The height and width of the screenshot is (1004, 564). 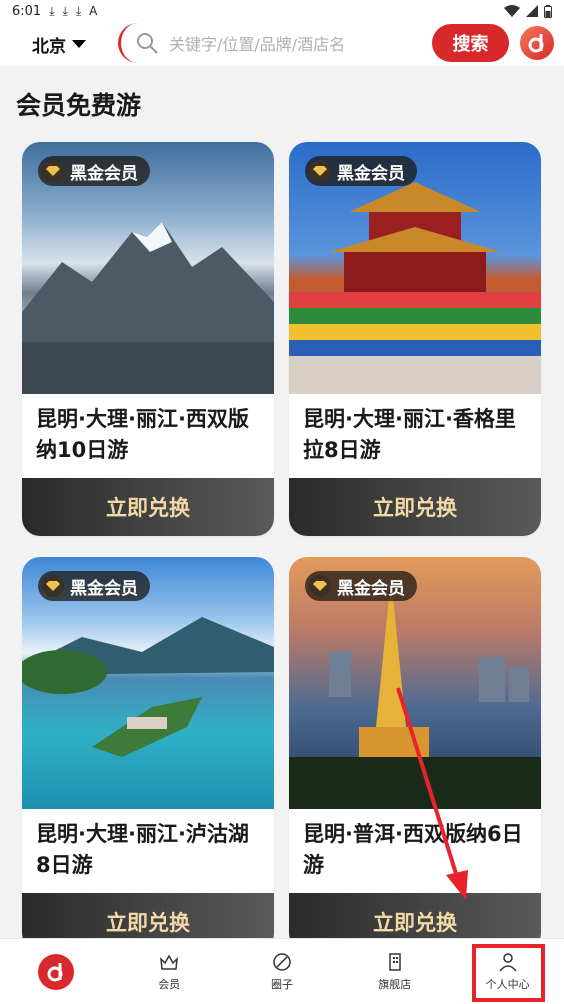 I want to click on city-label: 北京, so click(x=49, y=46).